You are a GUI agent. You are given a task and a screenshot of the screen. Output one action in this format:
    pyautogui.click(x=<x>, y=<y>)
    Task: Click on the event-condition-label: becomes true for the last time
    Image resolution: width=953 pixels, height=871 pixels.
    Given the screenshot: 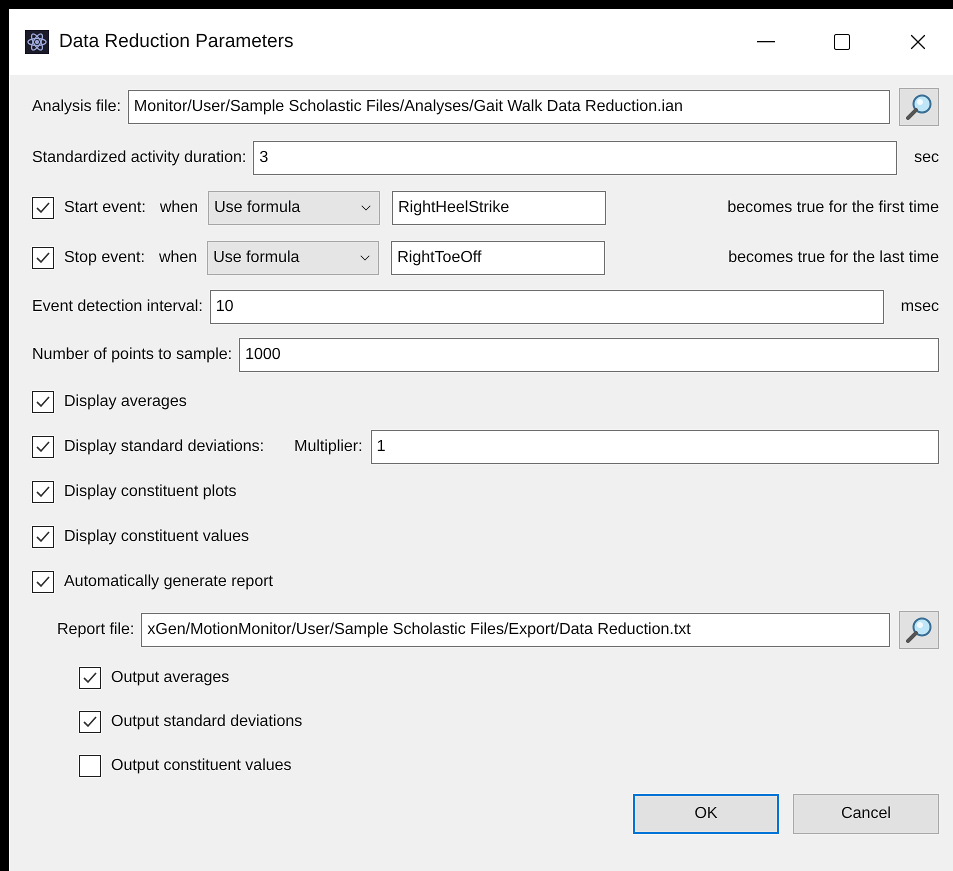 What is the action you would take?
    pyautogui.click(x=833, y=258)
    